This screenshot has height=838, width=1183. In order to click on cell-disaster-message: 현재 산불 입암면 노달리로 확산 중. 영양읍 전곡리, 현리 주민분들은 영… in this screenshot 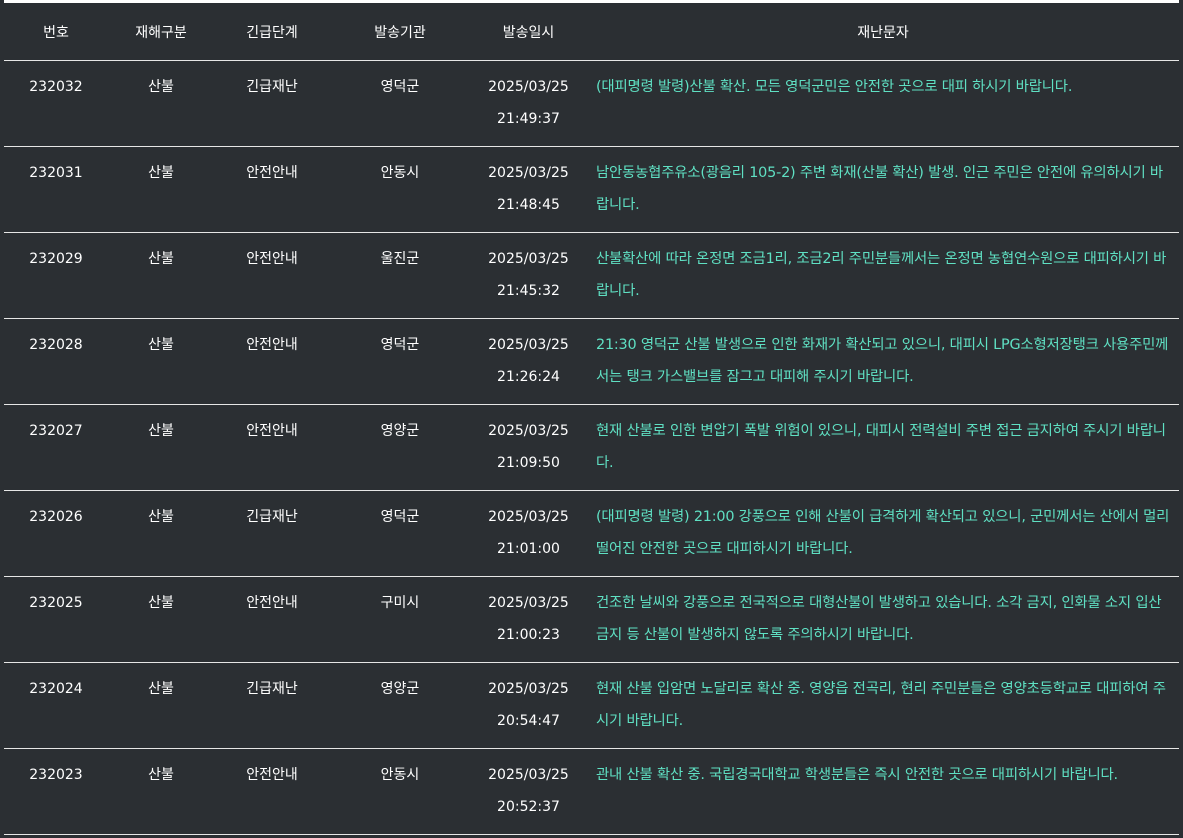, I will do `click(883, 705)`.